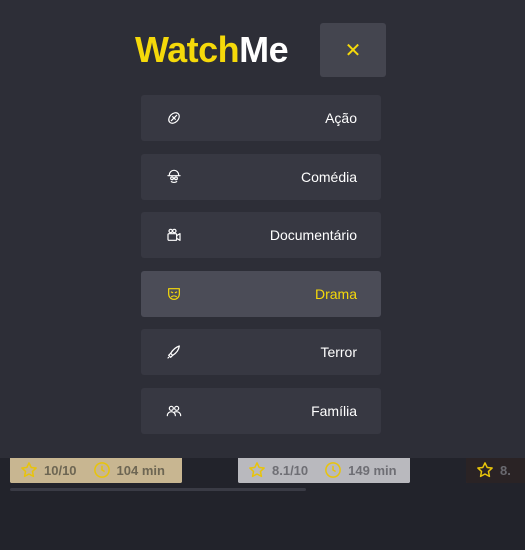 The width and height of the screenshot is (525, 550). Describe the element at coordinates (335, 293) in the screenshot. I see `menu-item-label: Drama` at that location.